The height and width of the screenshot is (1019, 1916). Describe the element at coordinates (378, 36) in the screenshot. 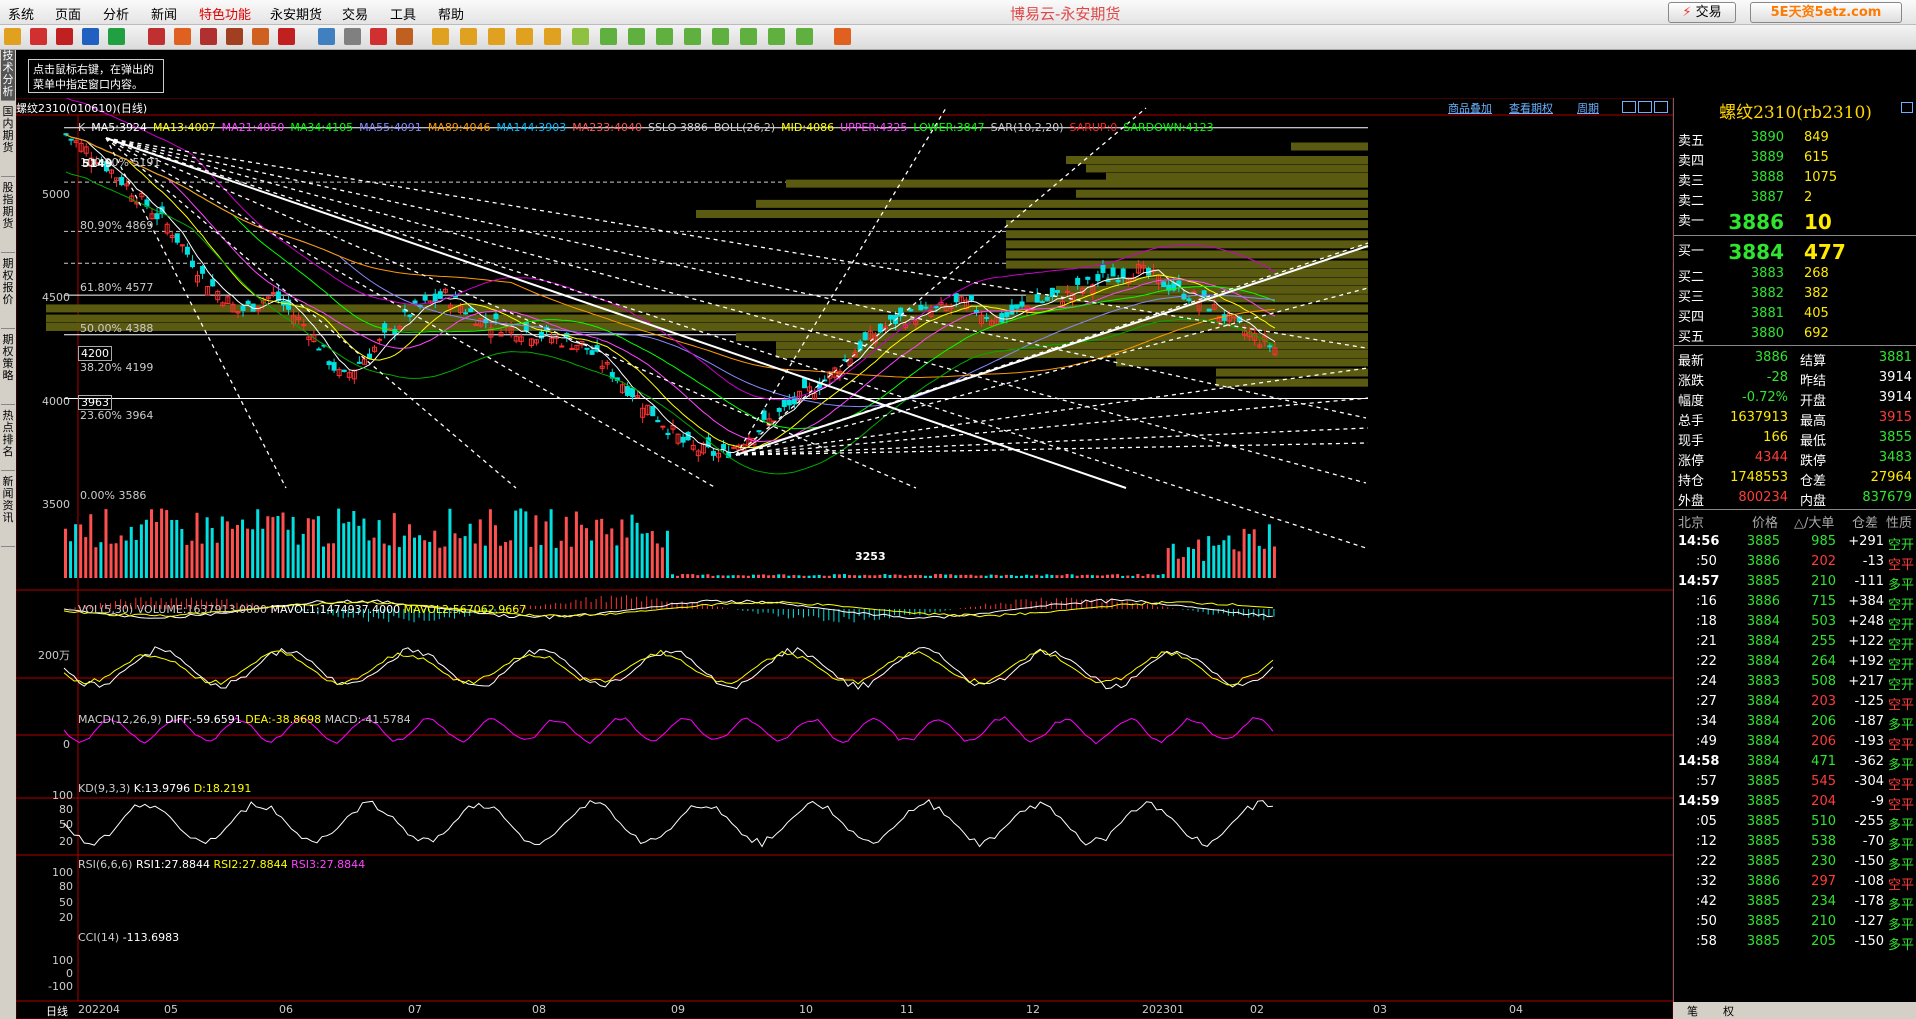

I see `line-chart-icon` at that location.